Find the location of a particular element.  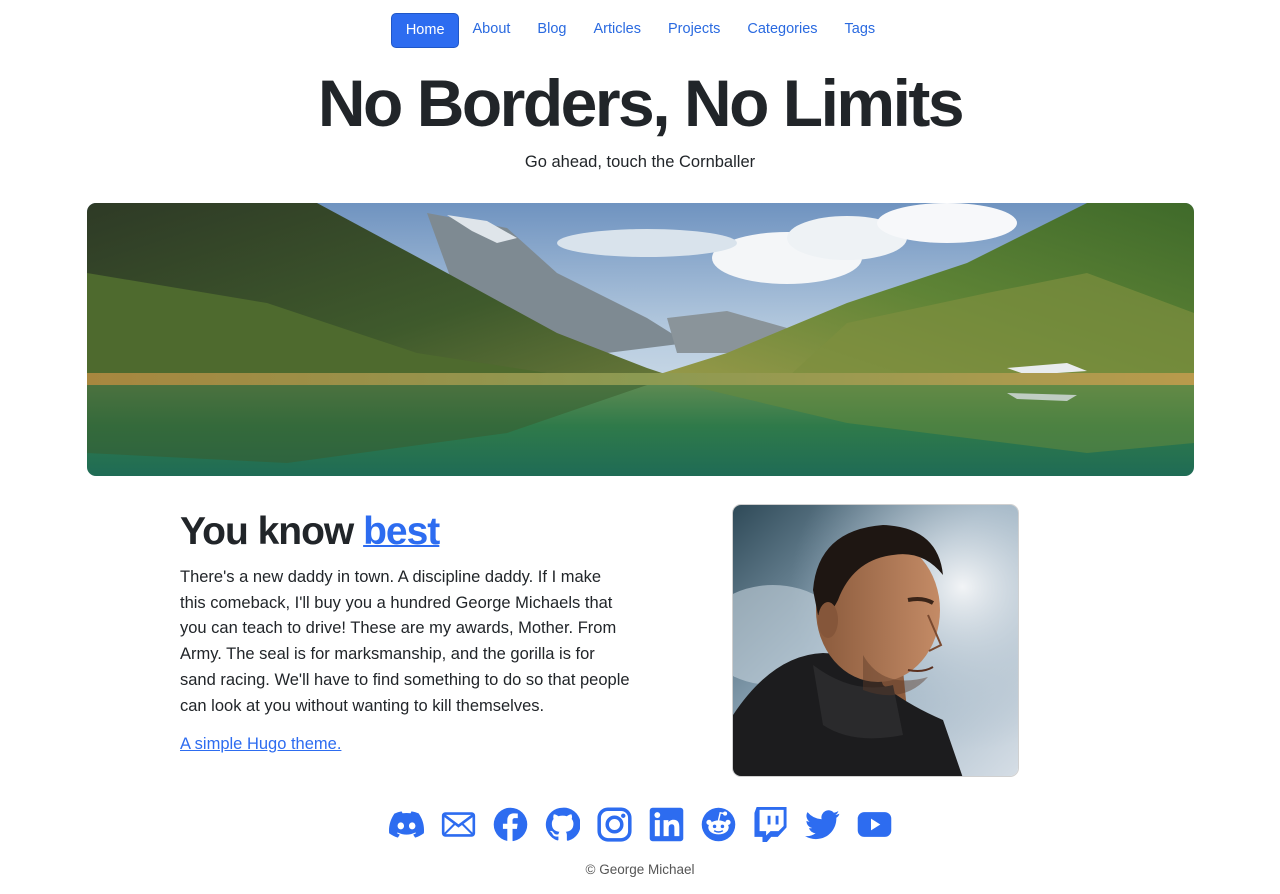

nav-item-blog: Blog is located at coordinates (552, 30).